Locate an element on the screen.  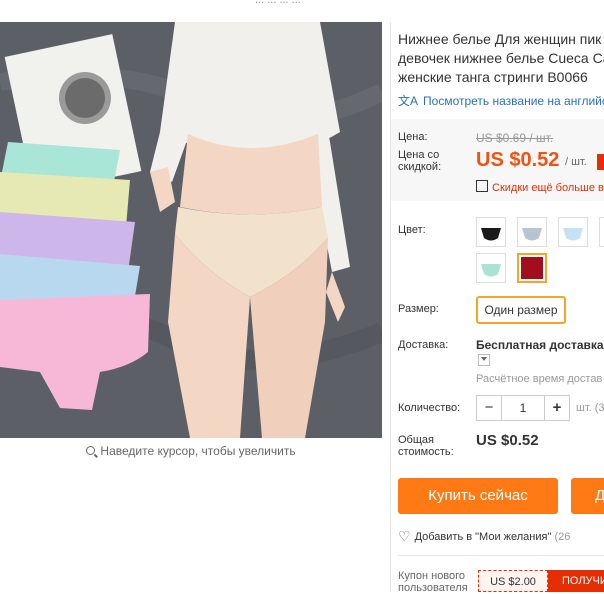
color-swatch-burgundy-selected is located at coordinates (532, 268).